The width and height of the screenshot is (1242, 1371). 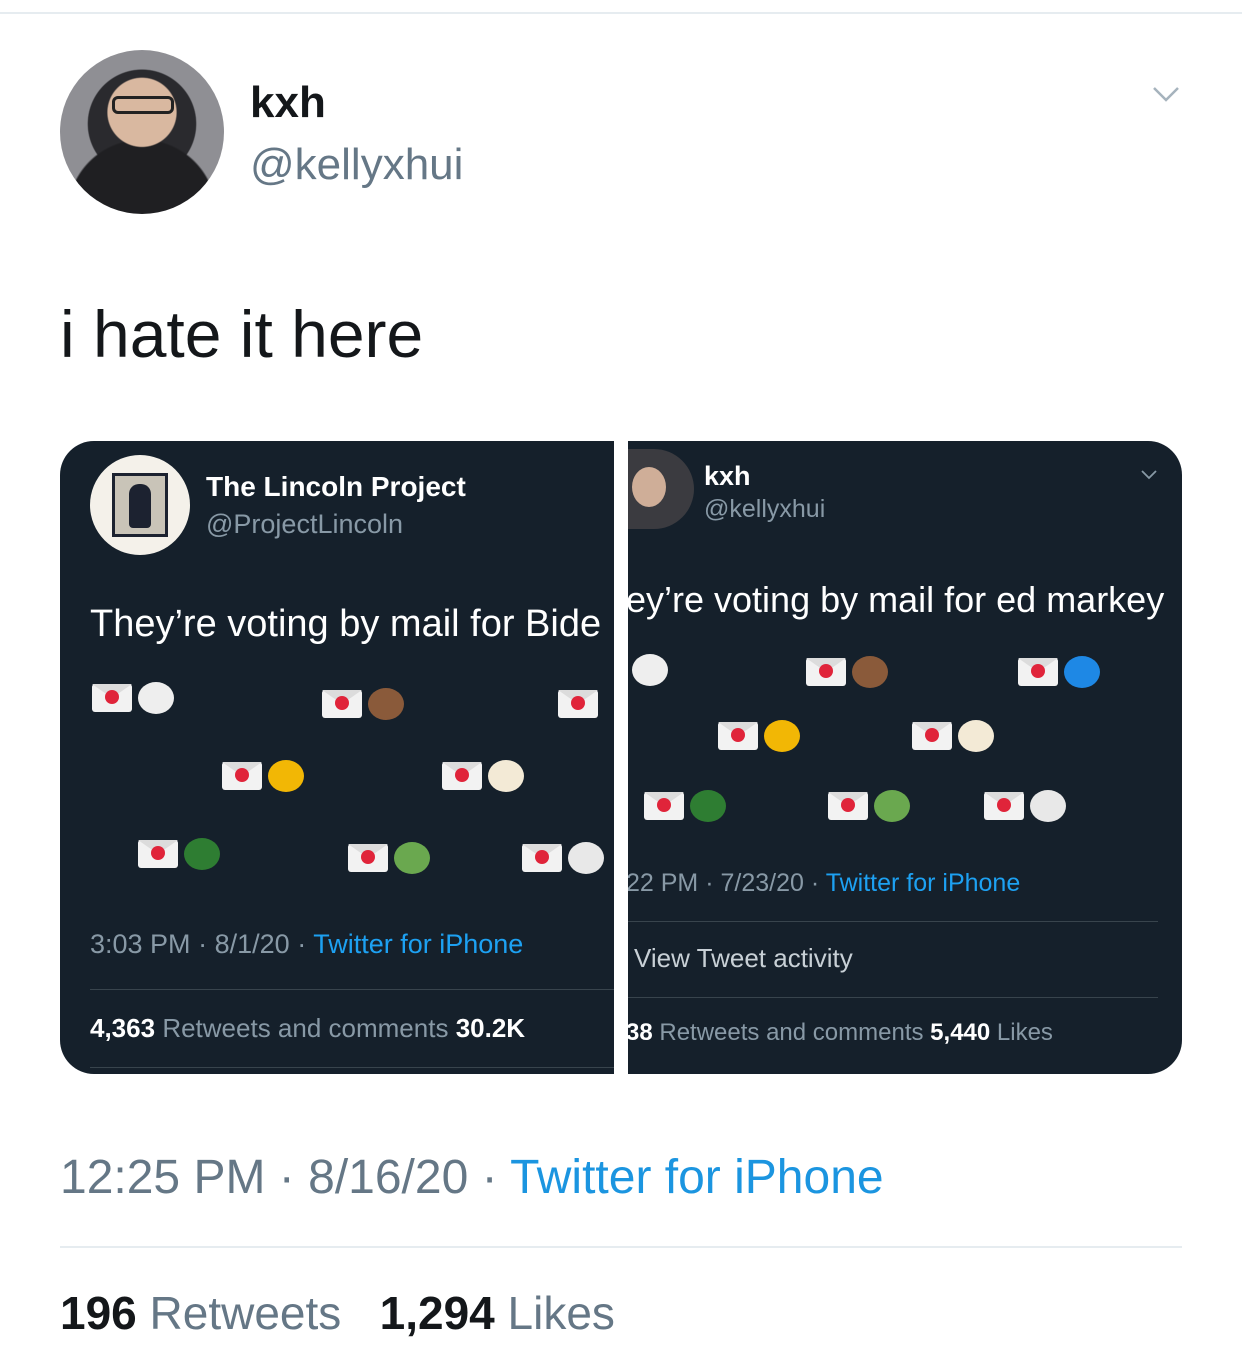 I want to click on glasses-graphic, so click(x=143, y=105).